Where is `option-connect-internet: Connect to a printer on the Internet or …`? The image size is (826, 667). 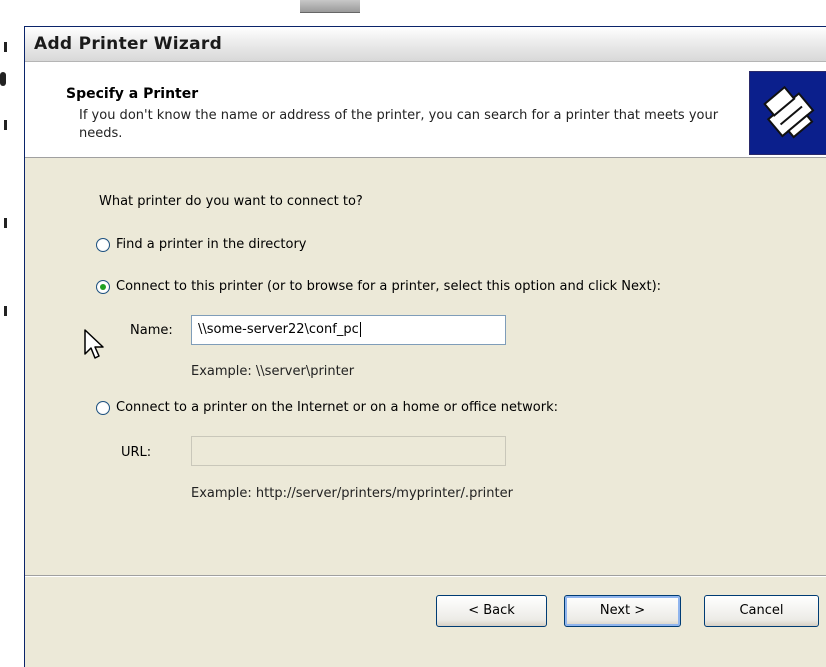
option-connect-internet: Connect to a printer on the Internet or … is located at coordinates (327, 407).